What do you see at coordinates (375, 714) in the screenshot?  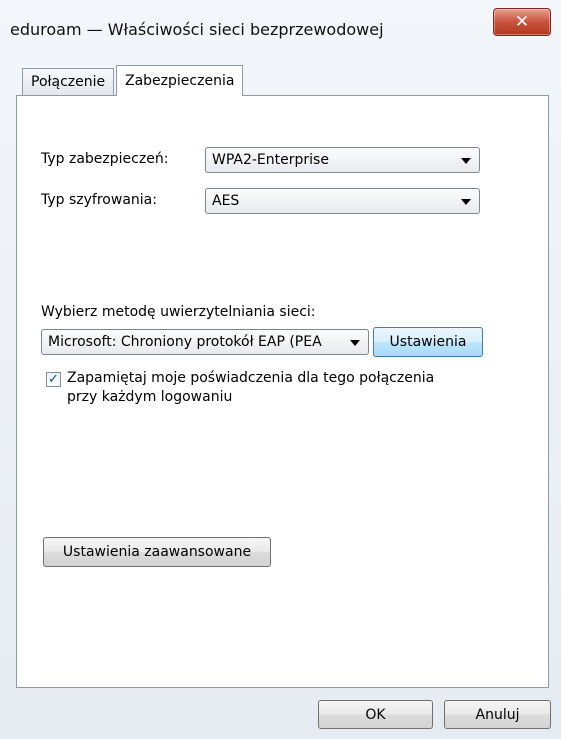 I see `ok-button: OK` at bounding box center [375, 714].